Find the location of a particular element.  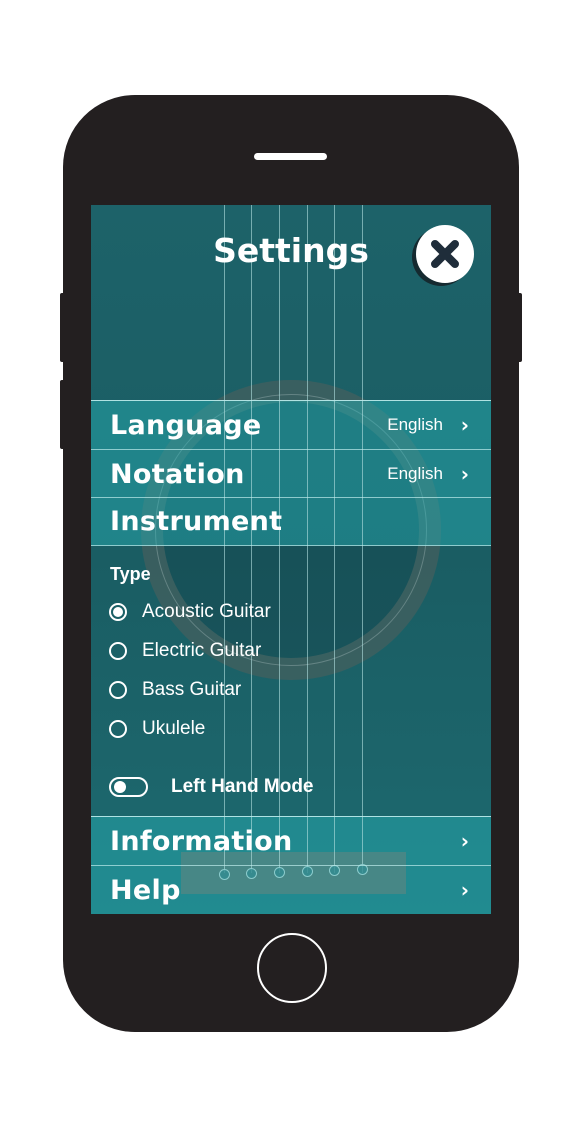

left-hand-mode-toggle is located at coordinates (128, 787).